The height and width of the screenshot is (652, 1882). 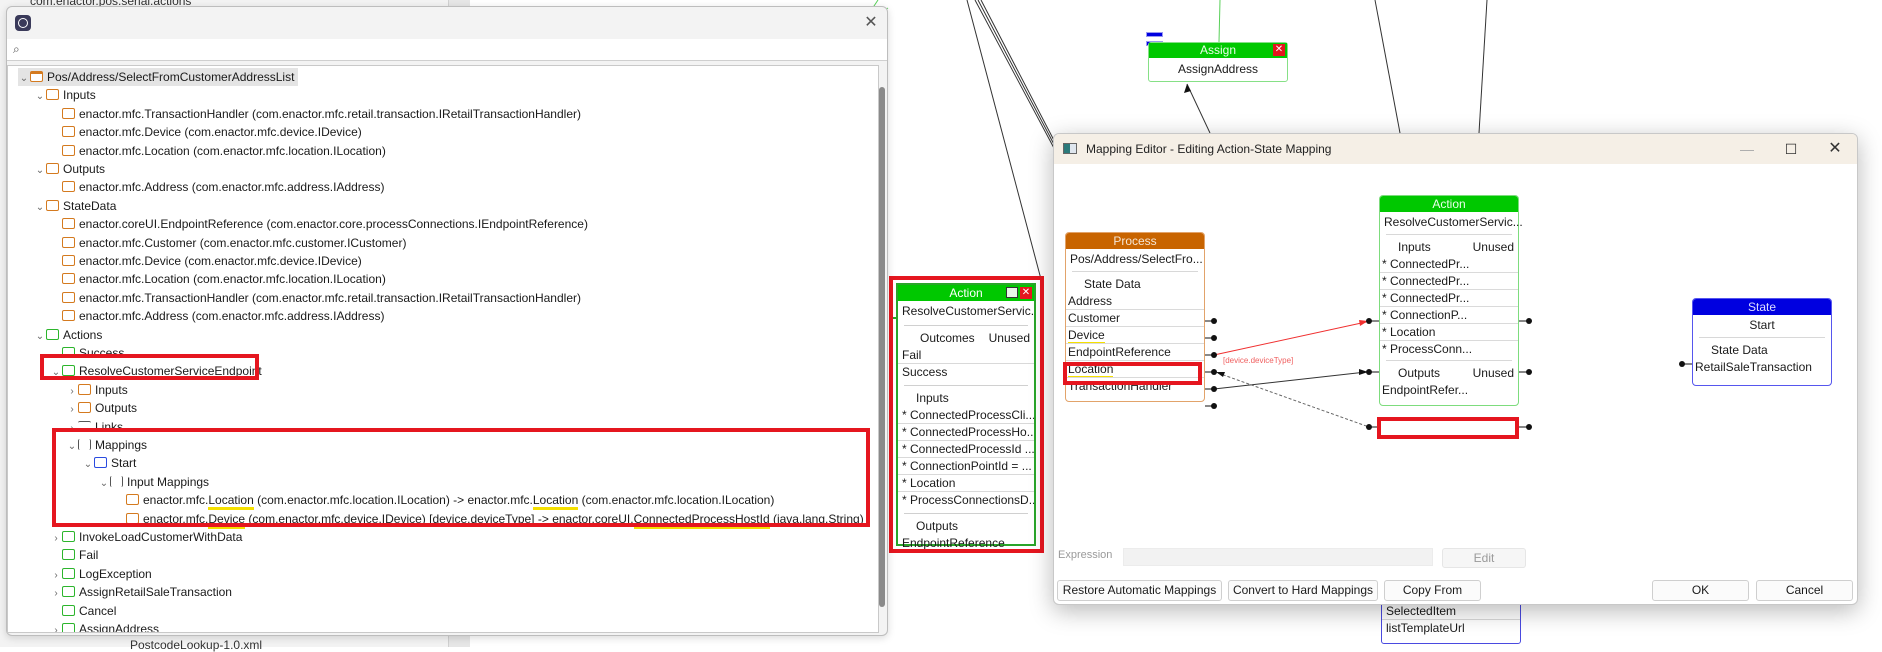 I want to click on assign-node: Assign ✕ AssignAddress, so click(x=1218, y=62).